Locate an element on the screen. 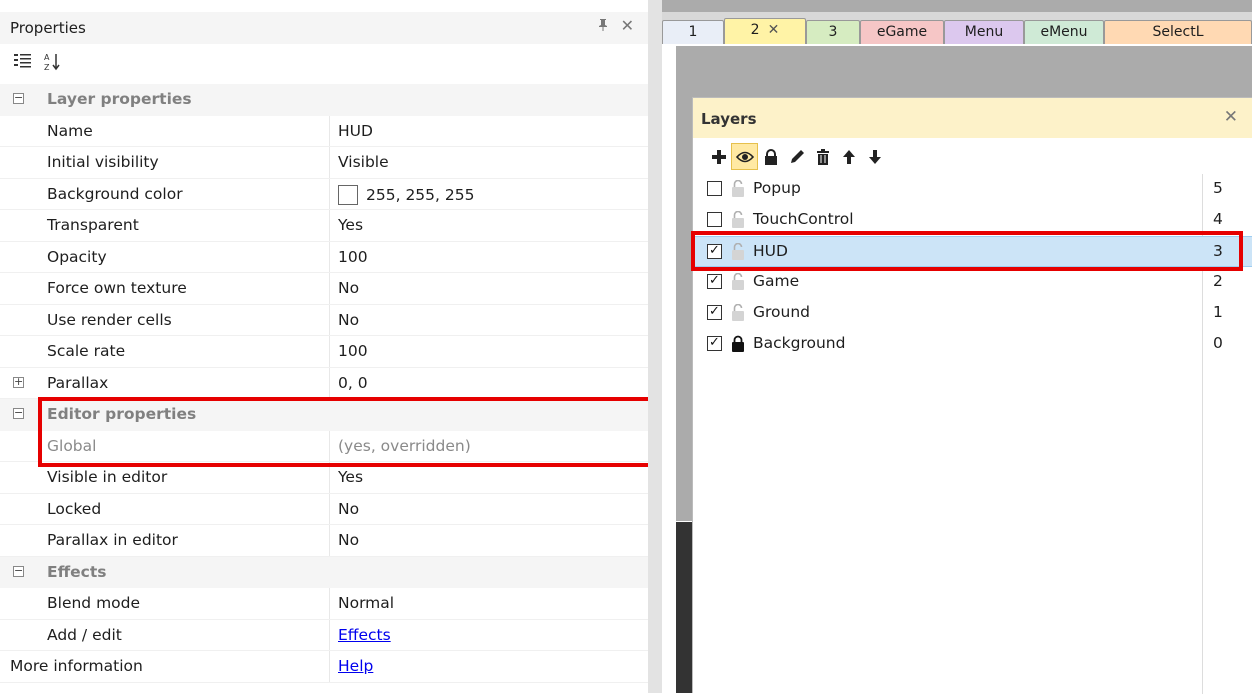 This screenshot has width=1252, height=694. add-icon is located at coordinates (718, 156).